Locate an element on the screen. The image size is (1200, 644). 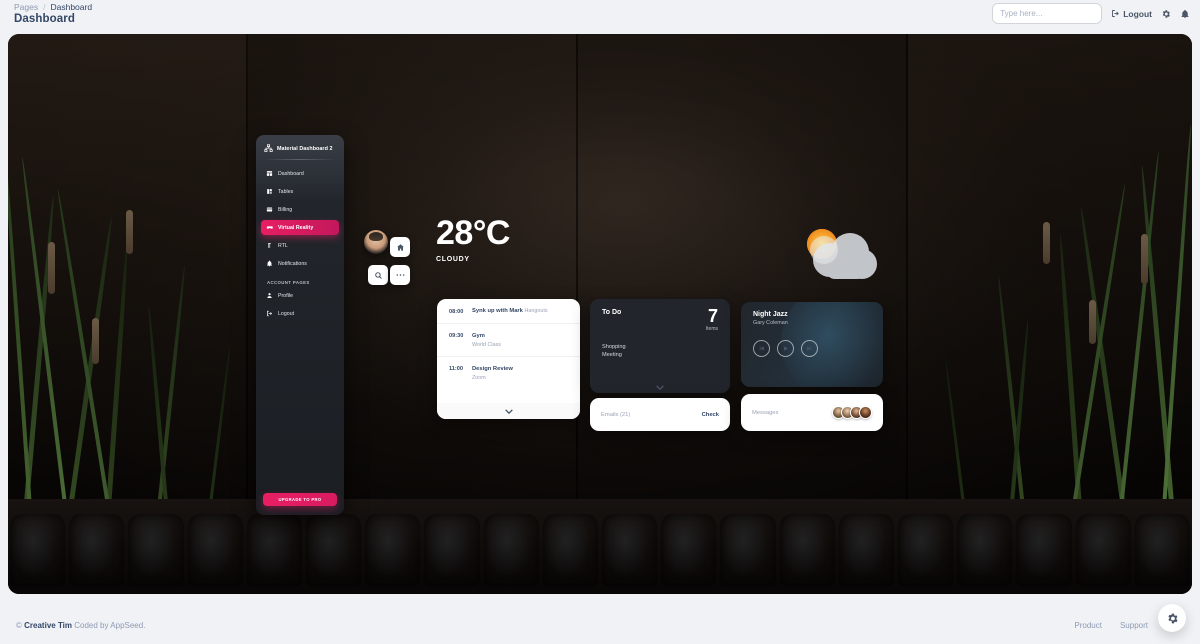
sidebar-section-label: ACCOUNT PAGES is located at coordinates (288, 282).